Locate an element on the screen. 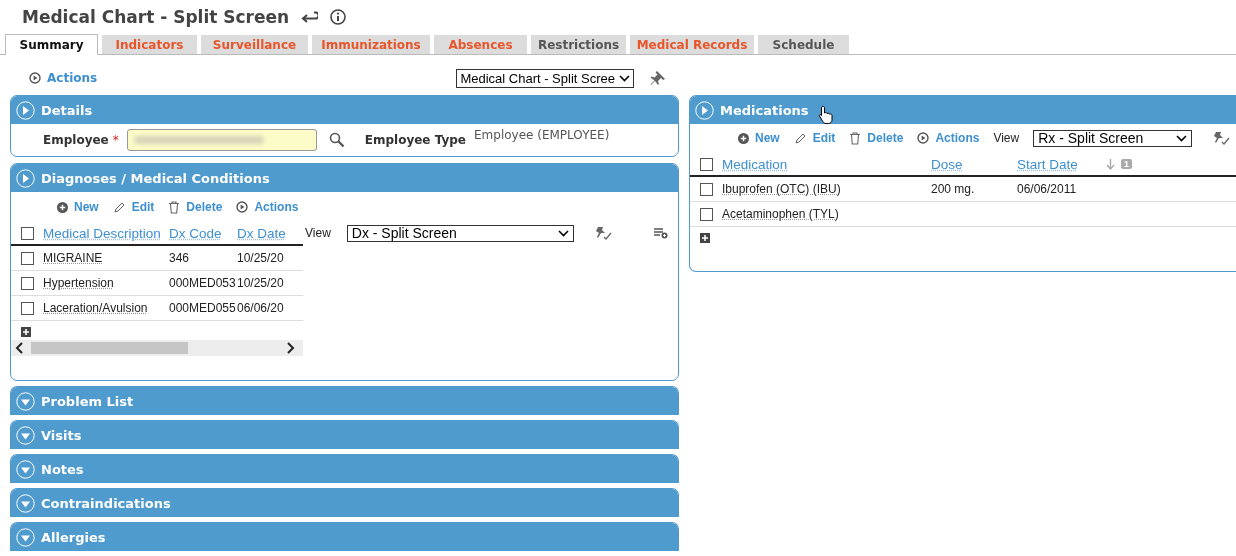 Image resolution: width=1236 pixels, height=556 pixels. required-mark: * is located at coordinates (115, 140).